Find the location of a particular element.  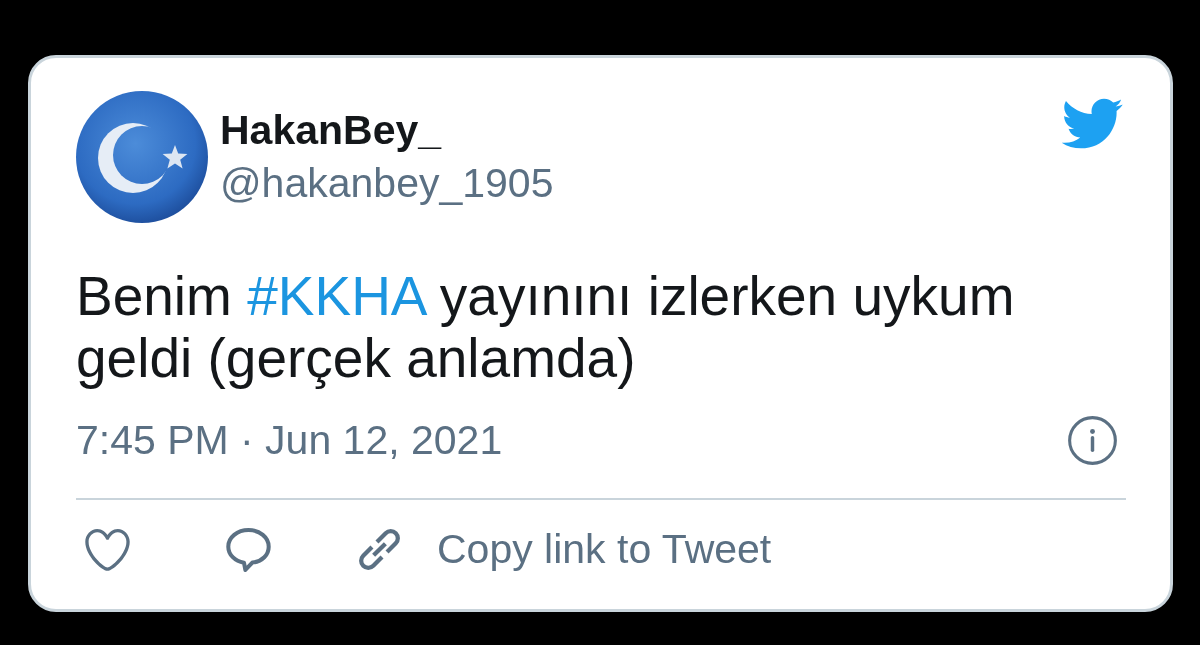

like-button is located at coordinates (107, 549).